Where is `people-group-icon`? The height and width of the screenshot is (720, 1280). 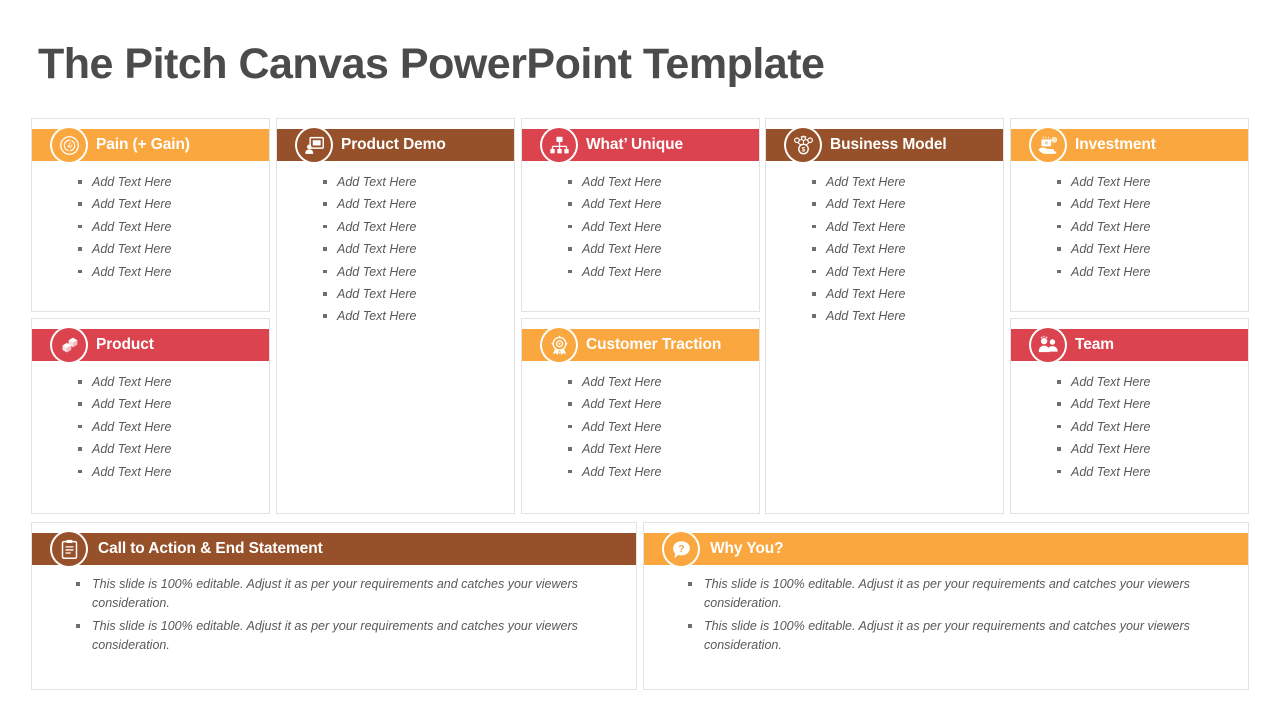
people-group-icon is located at coordinates (1048, 343).